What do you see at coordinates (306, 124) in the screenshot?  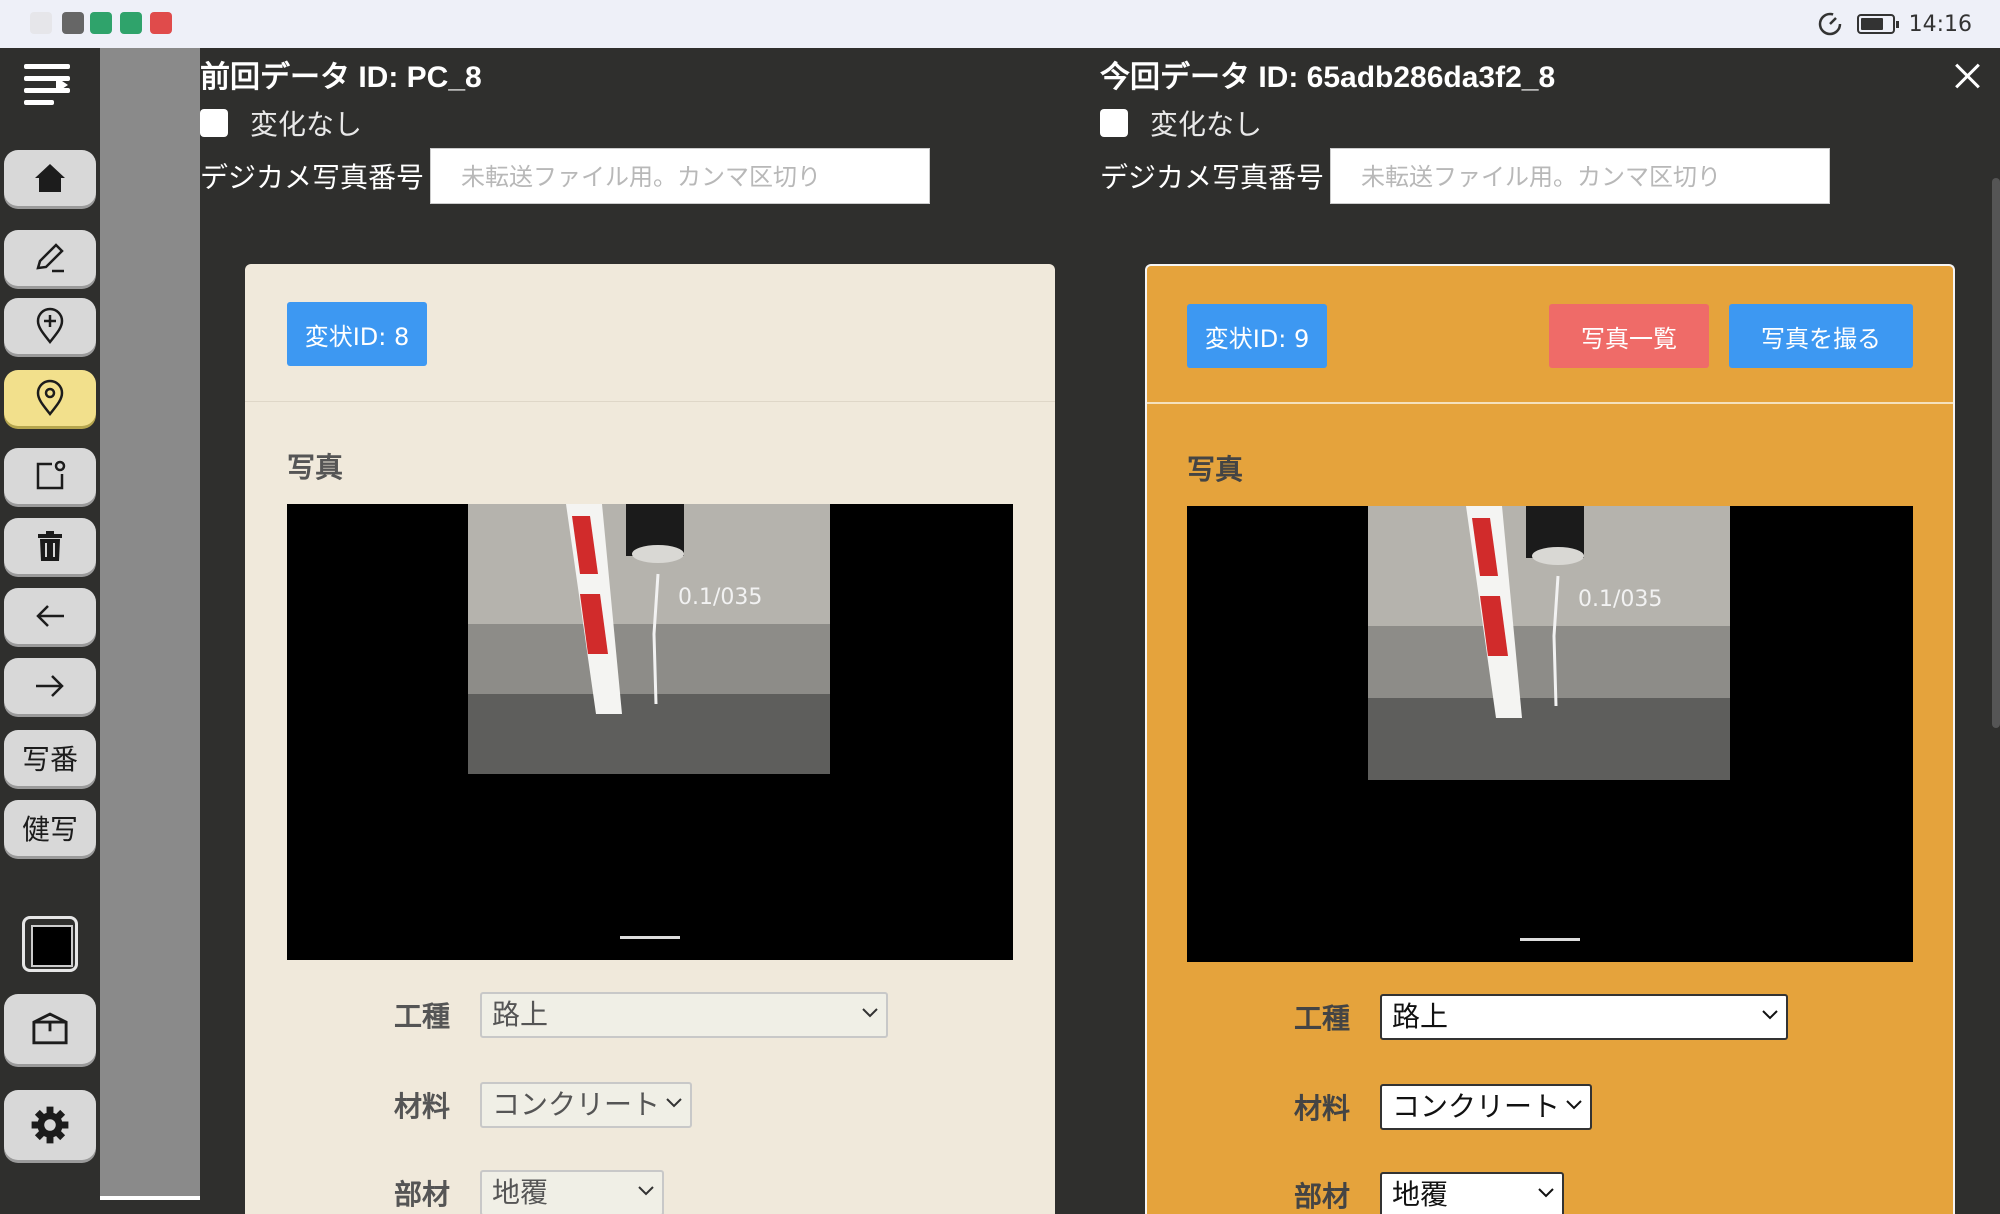 I see `previous-no-change-label: 変化なし` at bounding box center [306, 124].